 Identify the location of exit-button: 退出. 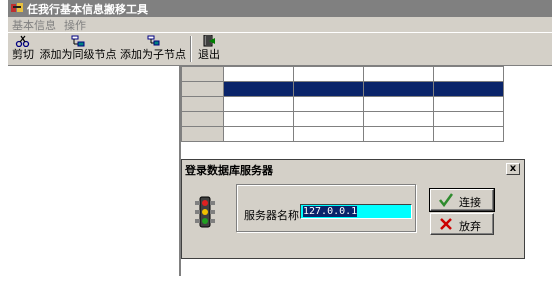
(209, 49).